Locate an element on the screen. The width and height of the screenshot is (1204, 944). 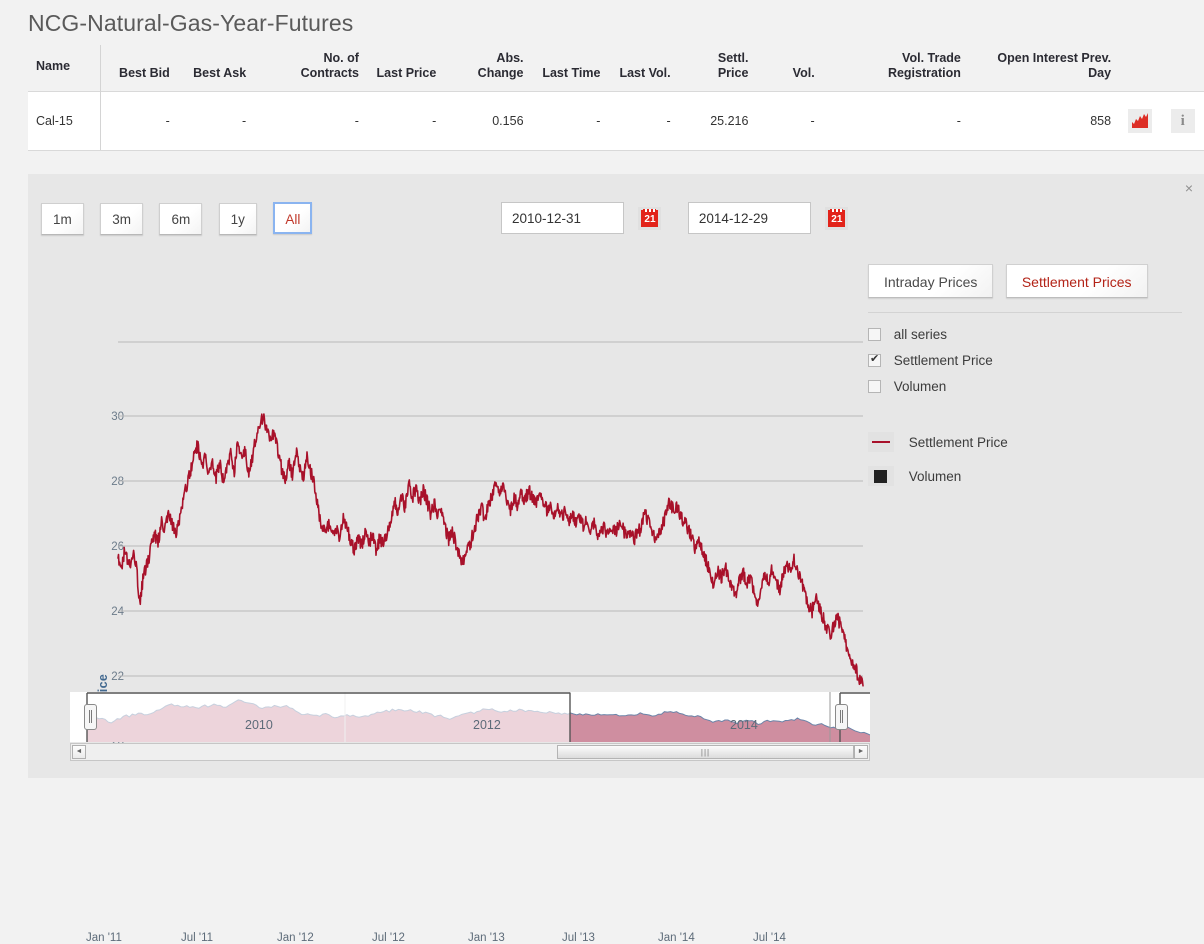
tab-intraday-prices: Intraday Prices is located at coordinates (931, 281).